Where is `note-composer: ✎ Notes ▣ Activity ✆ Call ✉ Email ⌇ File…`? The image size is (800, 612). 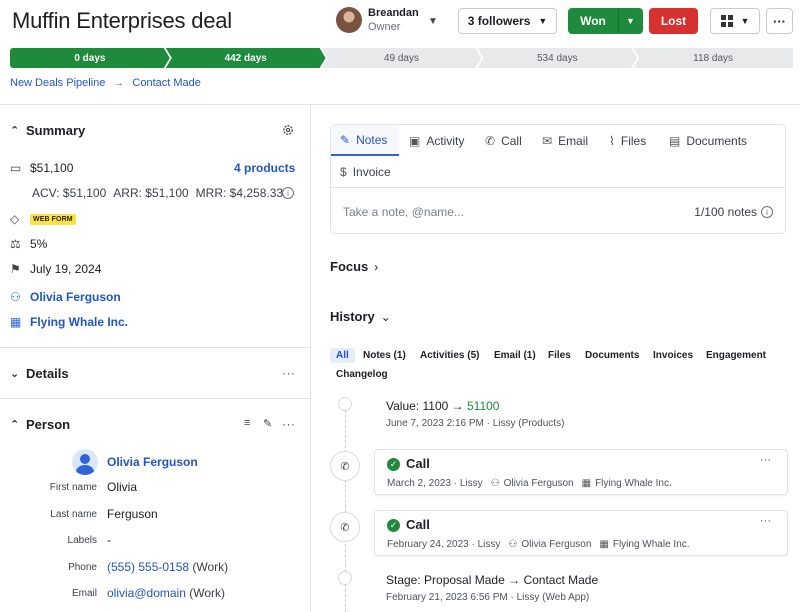
note-composer: ✎ Notes ▣ Activity ✆ Call ✉ Email ⌇ File… is located at coordinates (558, 179).